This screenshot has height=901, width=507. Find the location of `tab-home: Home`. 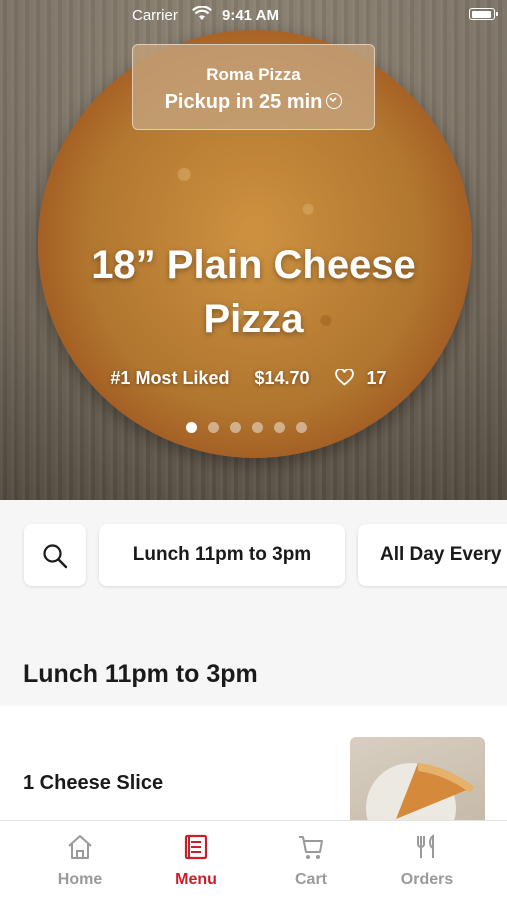

tab-home: Home is located at coordinates (80, 861).